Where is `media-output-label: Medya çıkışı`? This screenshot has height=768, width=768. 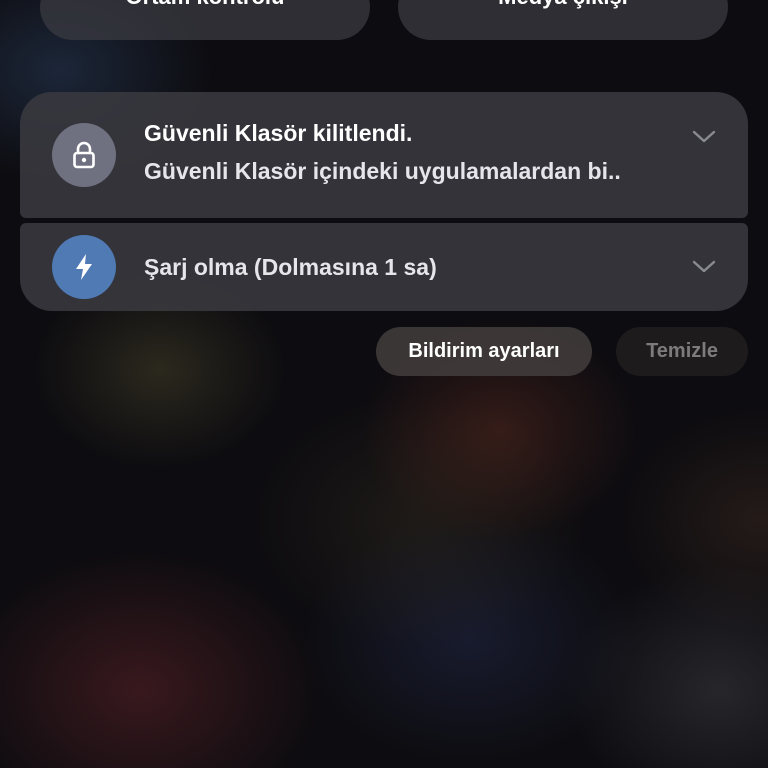
media-output-label: Medya çıkışı is located at coordinates (563, 5).